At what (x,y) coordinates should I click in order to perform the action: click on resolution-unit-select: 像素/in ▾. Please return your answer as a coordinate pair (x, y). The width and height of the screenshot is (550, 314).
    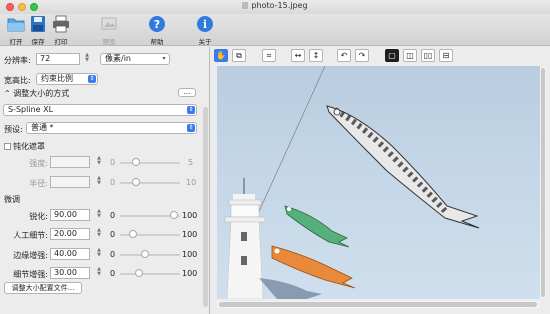
    Looking at the image, I should click on (135, 59).